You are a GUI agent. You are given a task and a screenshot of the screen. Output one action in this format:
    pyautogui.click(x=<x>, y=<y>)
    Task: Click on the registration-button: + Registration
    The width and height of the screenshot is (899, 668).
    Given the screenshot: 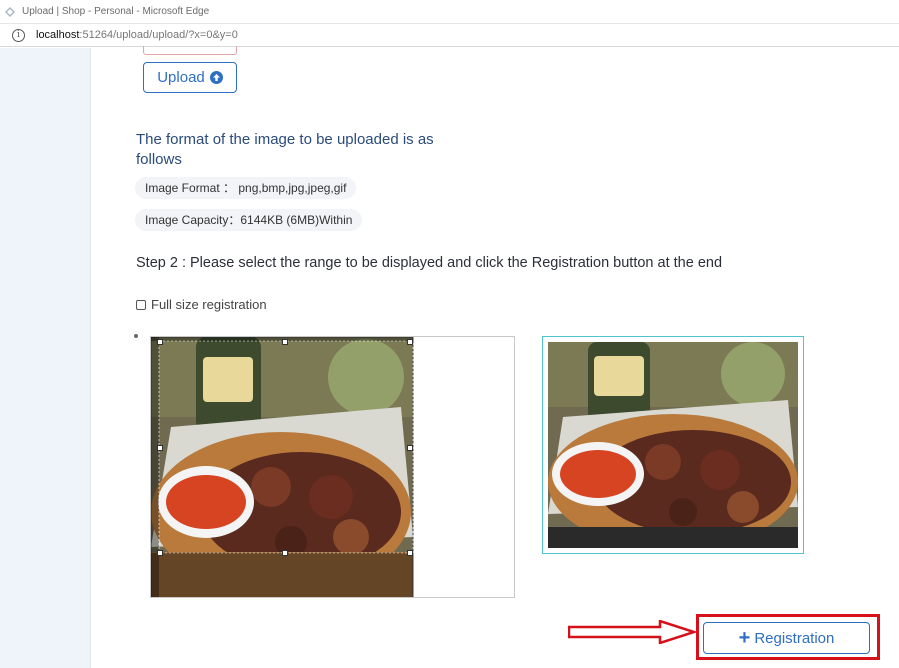 What is the action you would take?
    pyautogui.click(x=786, y=638)
    